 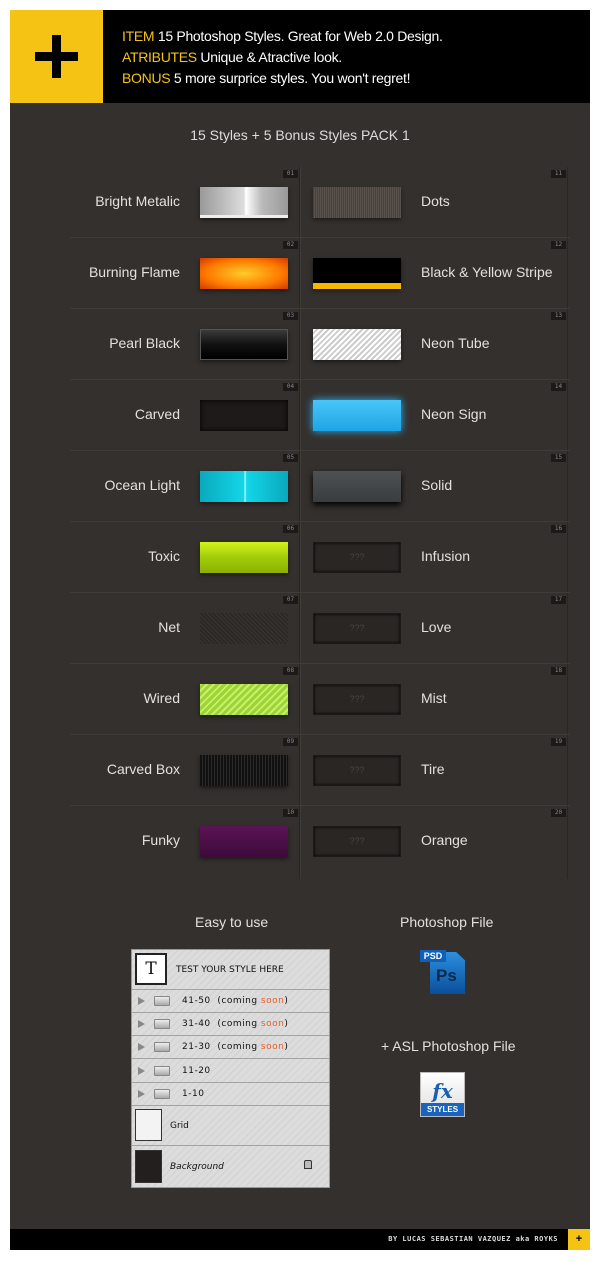 I want to click on grid-thumb, so click(x=148, y=1125).